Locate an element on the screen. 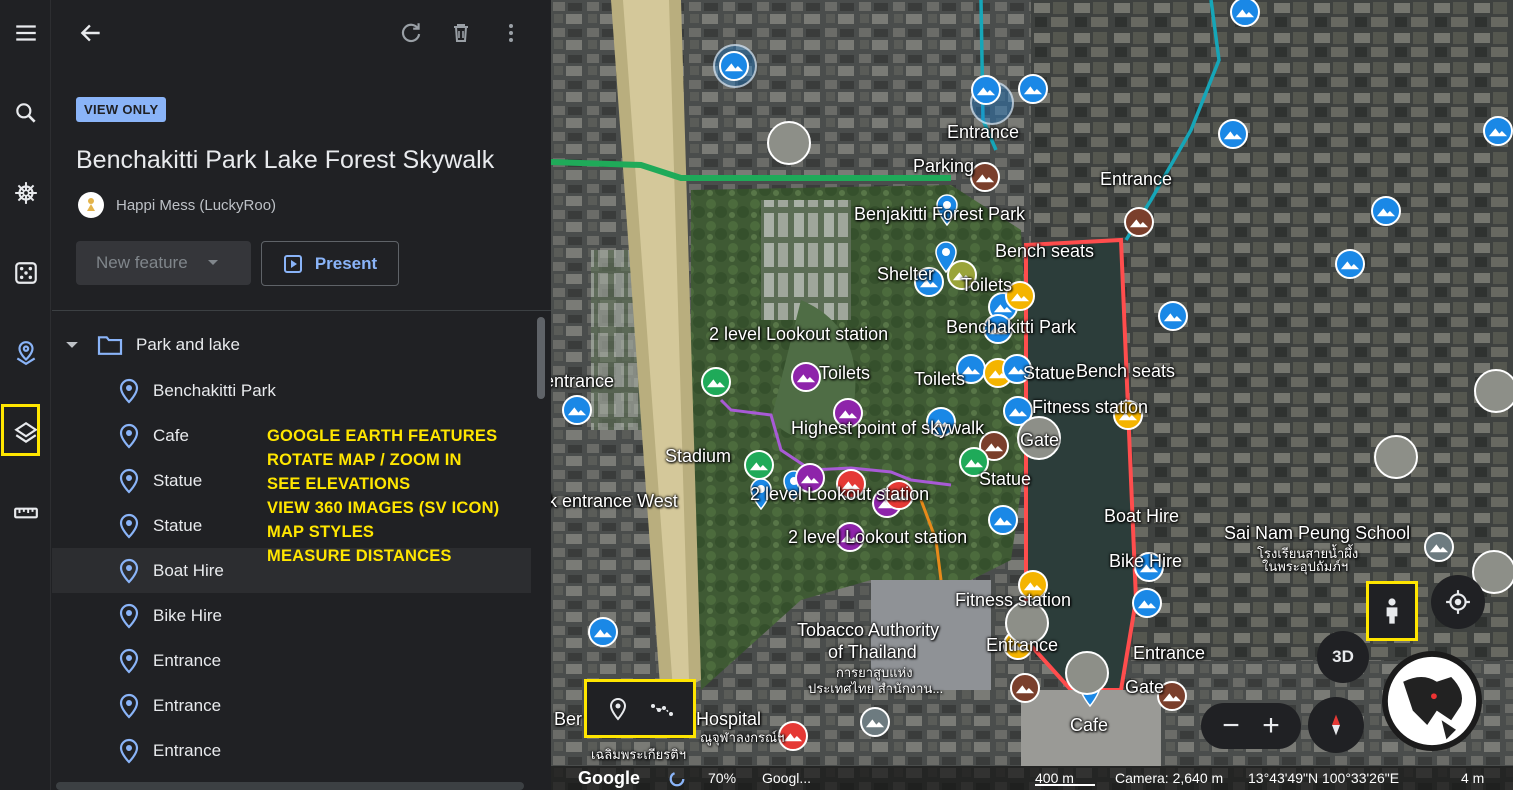 The height and width of the screenshot is (790, 1513). search-icon is located at coordinates (25, 113).